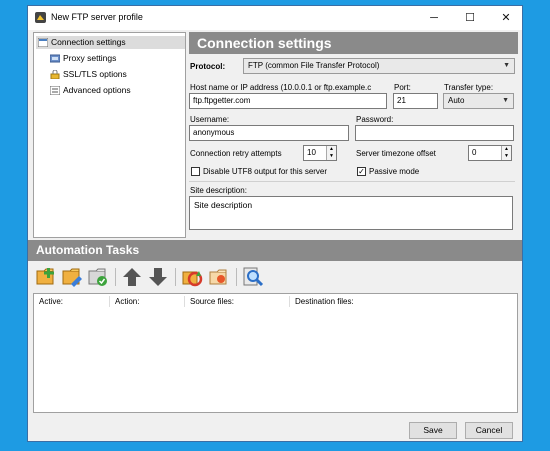 The width and height of the screenshot is (550, 451). What do you see at coordinates (218, 190) in the screenshot?
I see `site-description-label: Site description:` at bounding box center [218, 190].